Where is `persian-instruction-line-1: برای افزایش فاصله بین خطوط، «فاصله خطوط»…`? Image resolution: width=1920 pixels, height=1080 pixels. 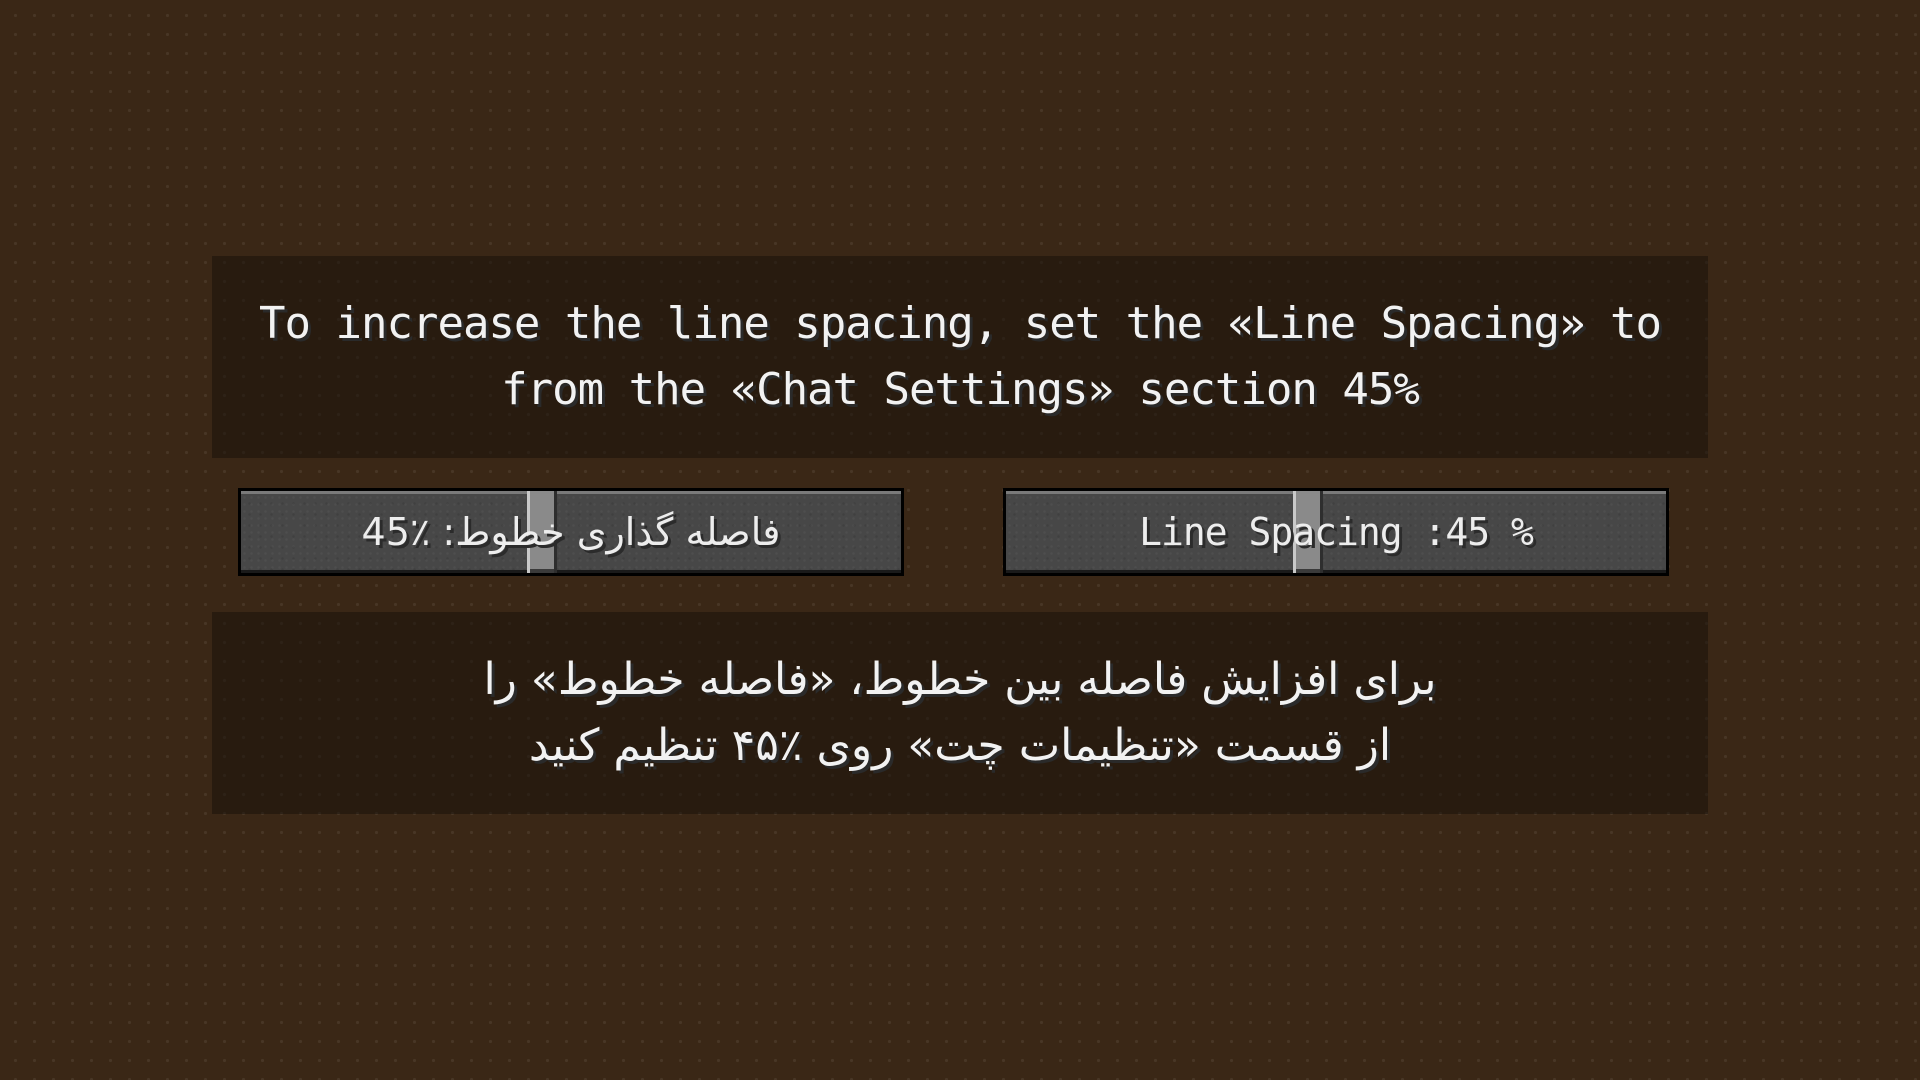 persian-instruction-line-1: برای افزایش فاصله بین خطوط، «فاصله خطوط»… is located at coordinates (960, 679).